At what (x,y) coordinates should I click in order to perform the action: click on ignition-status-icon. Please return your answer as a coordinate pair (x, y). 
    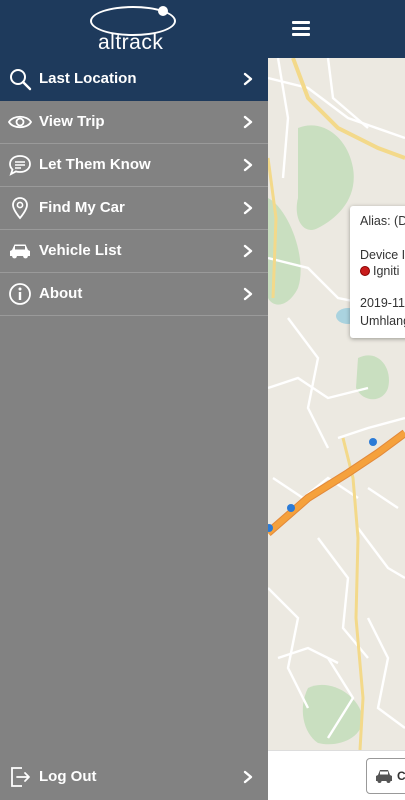
    Looking at the image, I should click on (365, 271).